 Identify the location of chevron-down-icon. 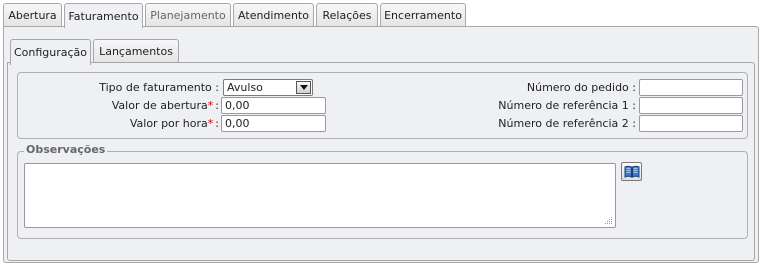
(303, 87).